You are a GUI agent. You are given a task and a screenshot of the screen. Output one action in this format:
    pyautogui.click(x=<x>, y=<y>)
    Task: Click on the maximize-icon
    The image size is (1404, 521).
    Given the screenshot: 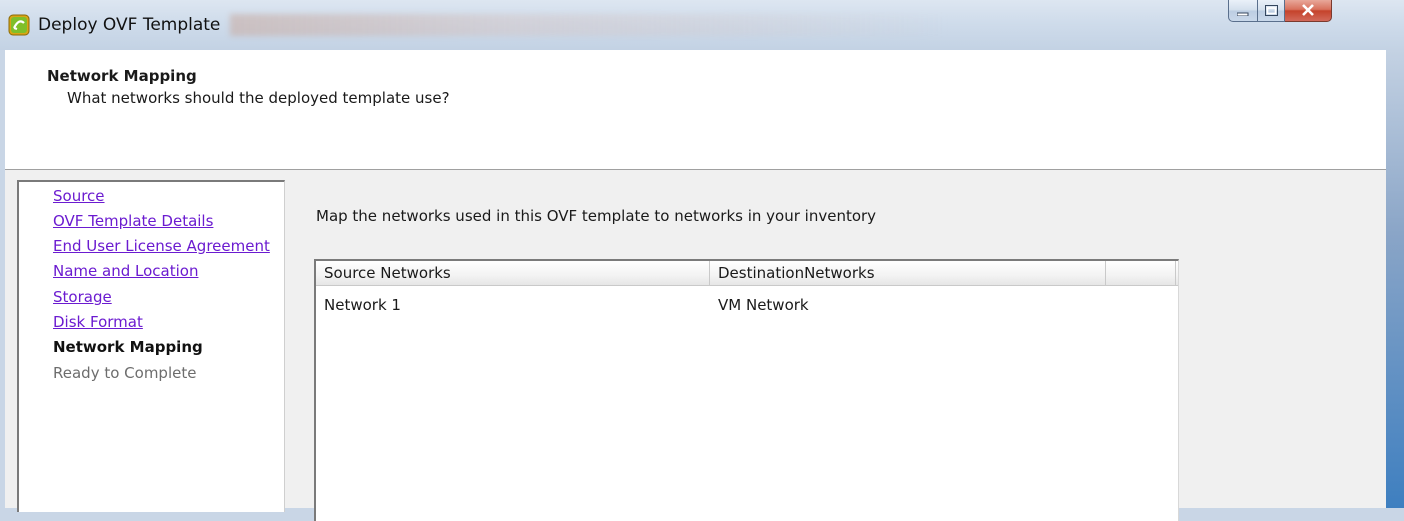 What is the action you would take?
    pyautogui.click(x=1271, y=11)
    